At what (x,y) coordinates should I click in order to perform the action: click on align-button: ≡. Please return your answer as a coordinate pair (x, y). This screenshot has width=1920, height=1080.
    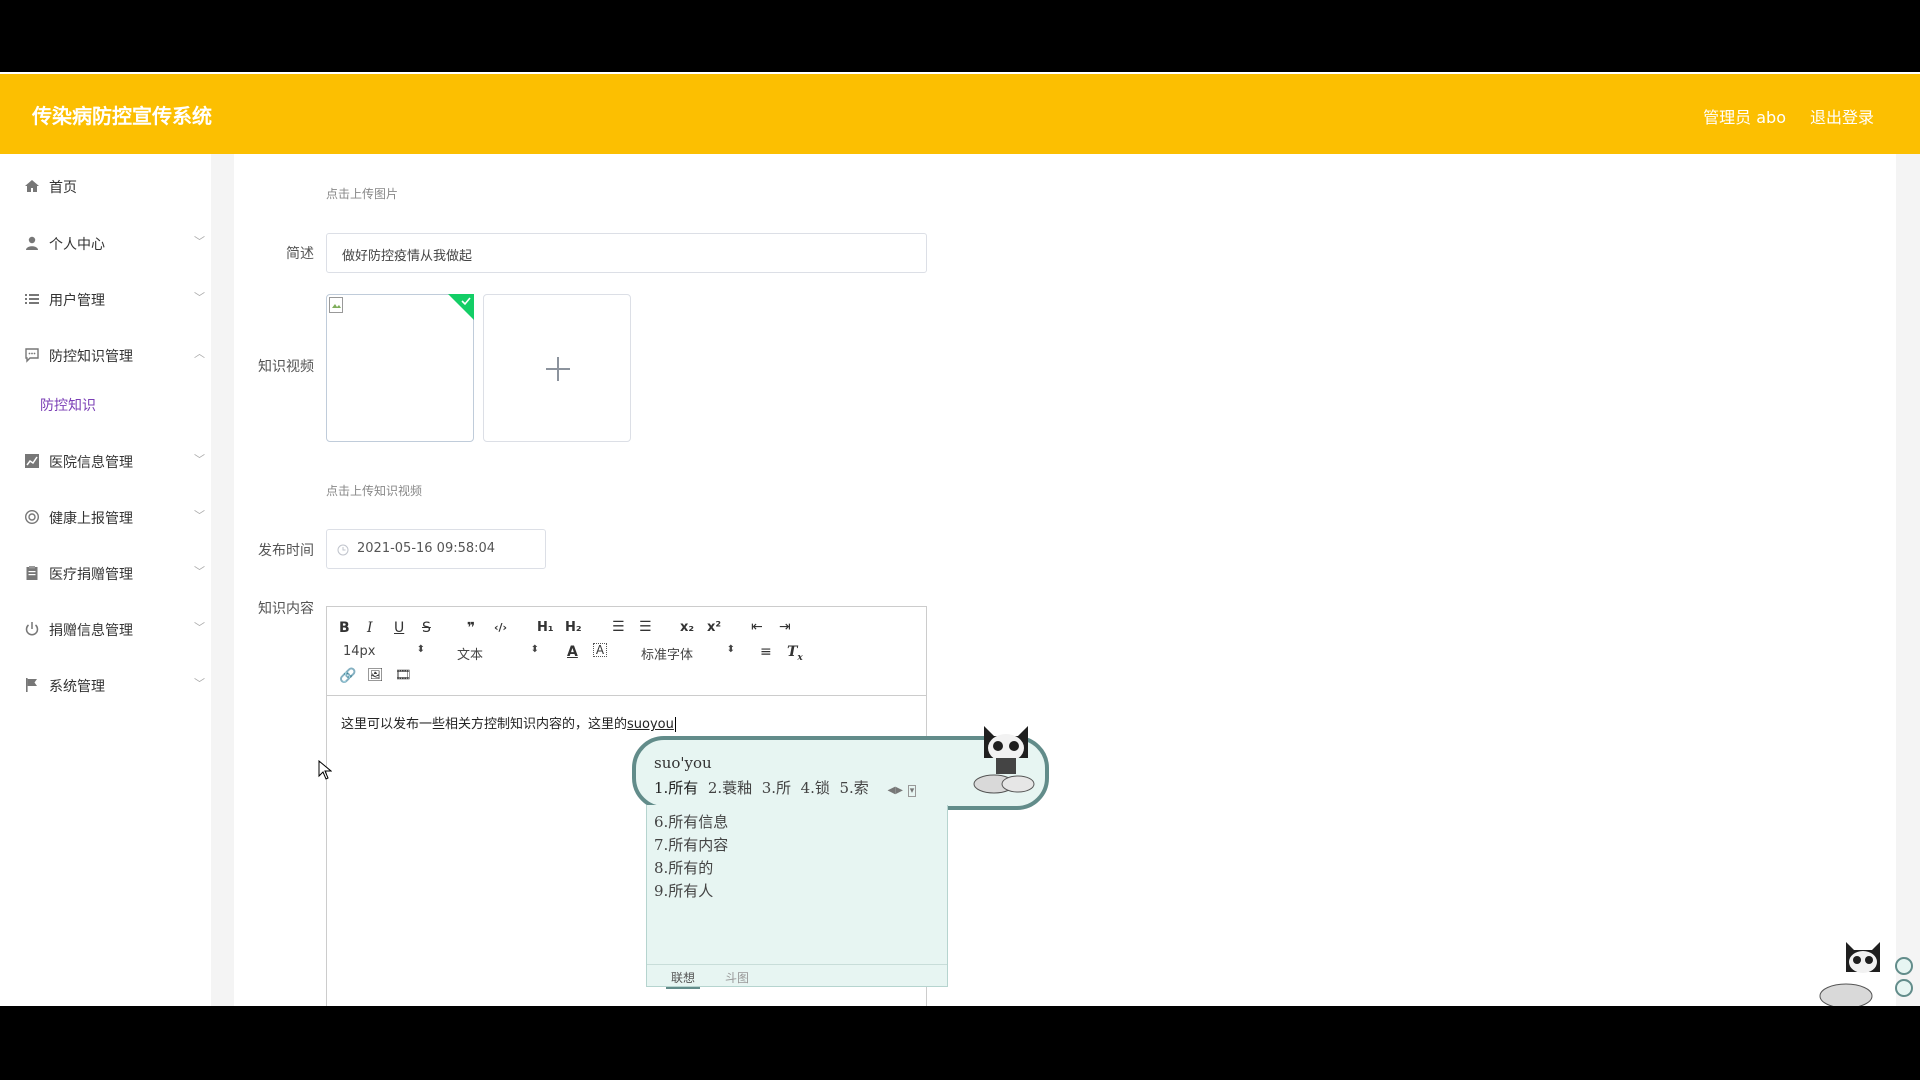
    Looking at the image, I should click on (766, 652).